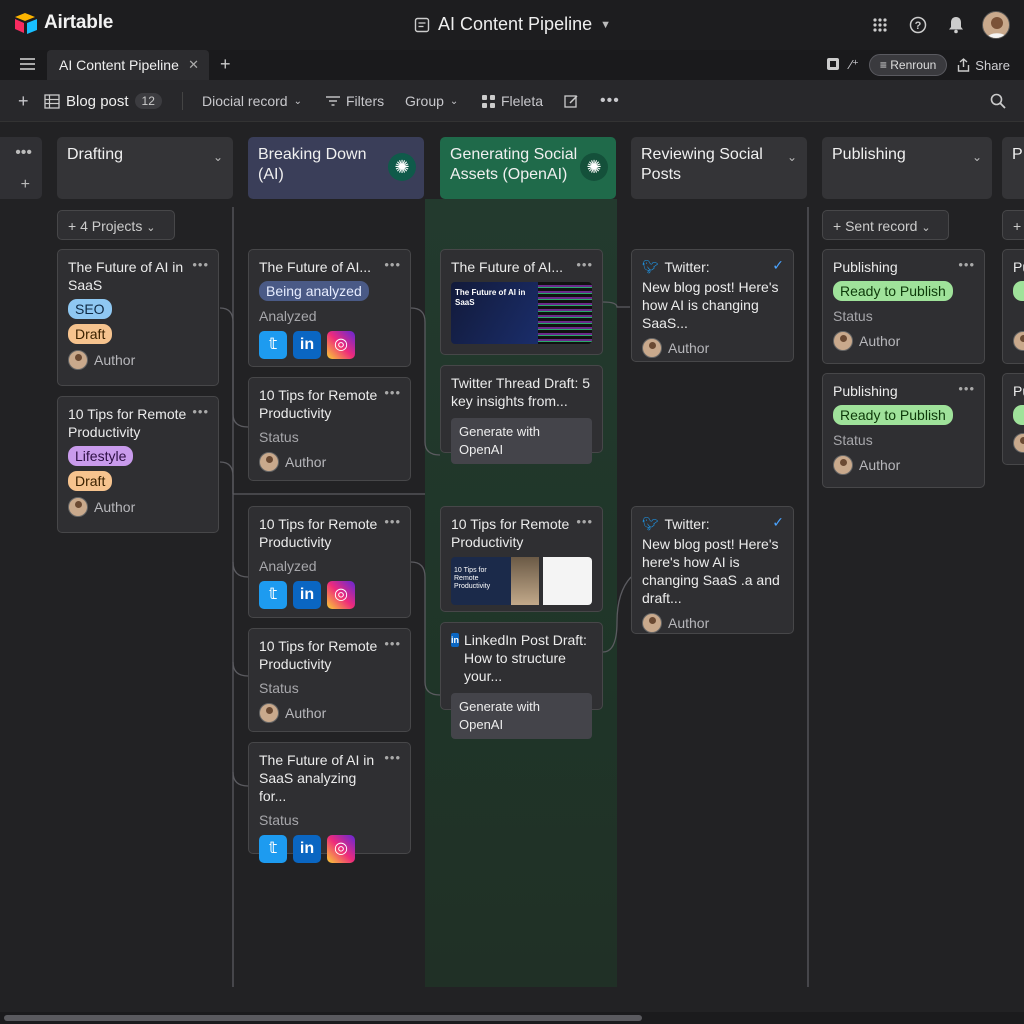 The height and width of the screenshot is (1024, 1024). I want to click on automation-icon: ⁄⁺, so click(854, 65).